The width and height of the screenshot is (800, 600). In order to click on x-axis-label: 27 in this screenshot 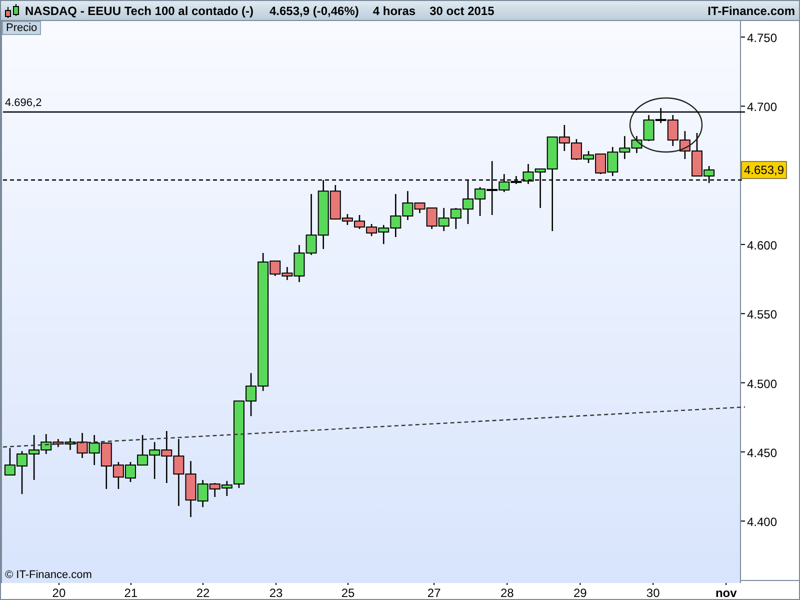, I will do `click(434, 590)`.